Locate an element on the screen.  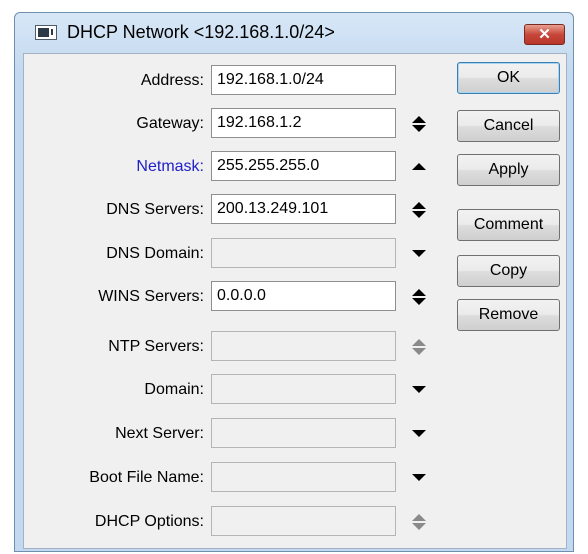
window-title: DHCP Network <192.168.1.0/24> is located at coordinates (201, 32).